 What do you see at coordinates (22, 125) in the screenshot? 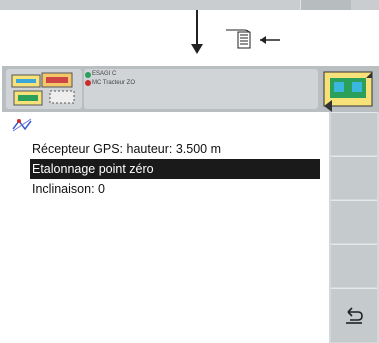
I see `calibration-icon` at bounding box center [22, 125].